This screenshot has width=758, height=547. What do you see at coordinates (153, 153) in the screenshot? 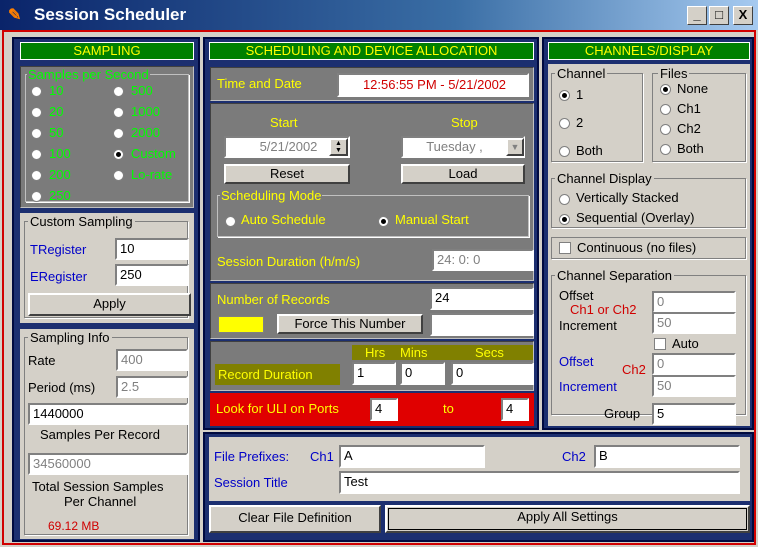
I see `rate-label-custom: Custom` at bounding box center [153, 153].